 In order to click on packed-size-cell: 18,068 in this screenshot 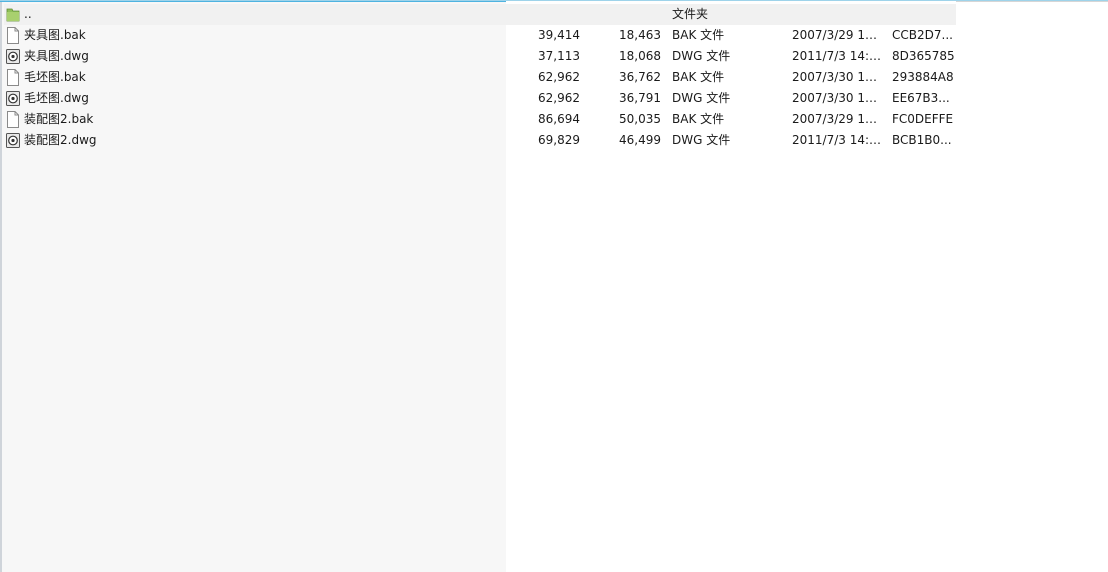, I will do `click(640, 56)`.